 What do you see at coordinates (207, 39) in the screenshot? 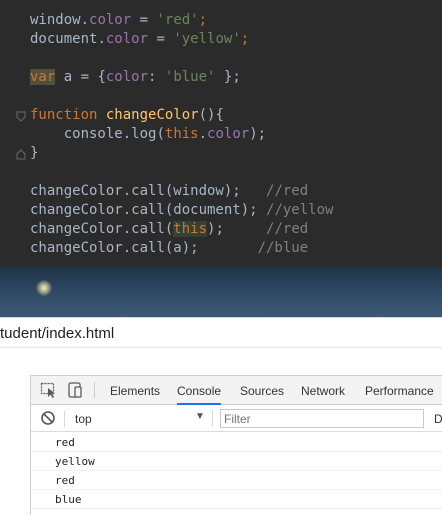
I see `code-token: 'yellow'` at bounding box center [207, 39].